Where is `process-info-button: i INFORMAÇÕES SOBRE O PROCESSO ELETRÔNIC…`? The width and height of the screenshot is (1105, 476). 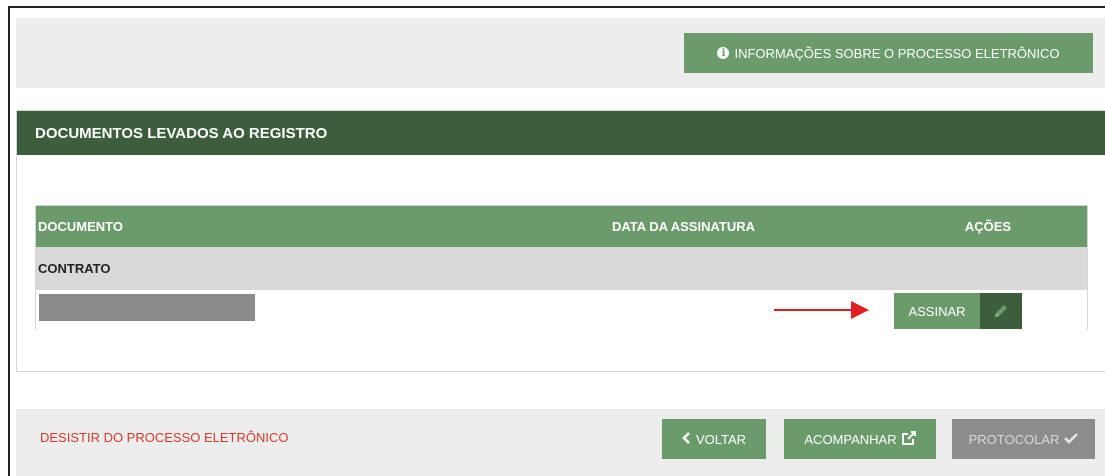 process-info-button: i INFORMAÇÕES SOBRE O PROCESSO ELETRÔNIC… is located at coordinates (888, 53).